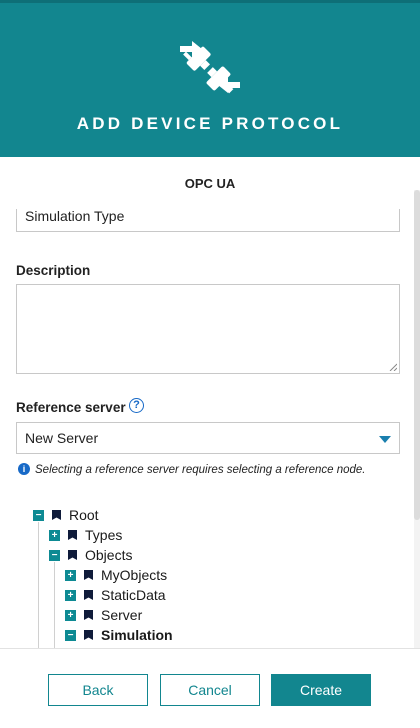  Describe the element at coordinates (53, 270) in the screenshot. I see `description-label: Description` at that location.